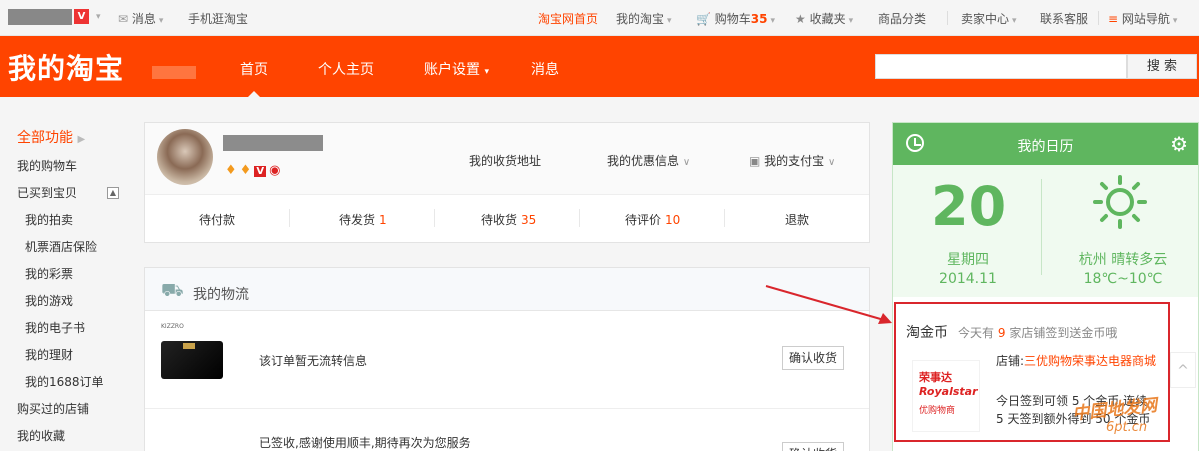 The height and width of the screenshot is (451, 1199). What do you see at coordinates (935, 377) in the screenshot?
I see `logo-text-cn: 荣事达` at bounding box center [935, 377].